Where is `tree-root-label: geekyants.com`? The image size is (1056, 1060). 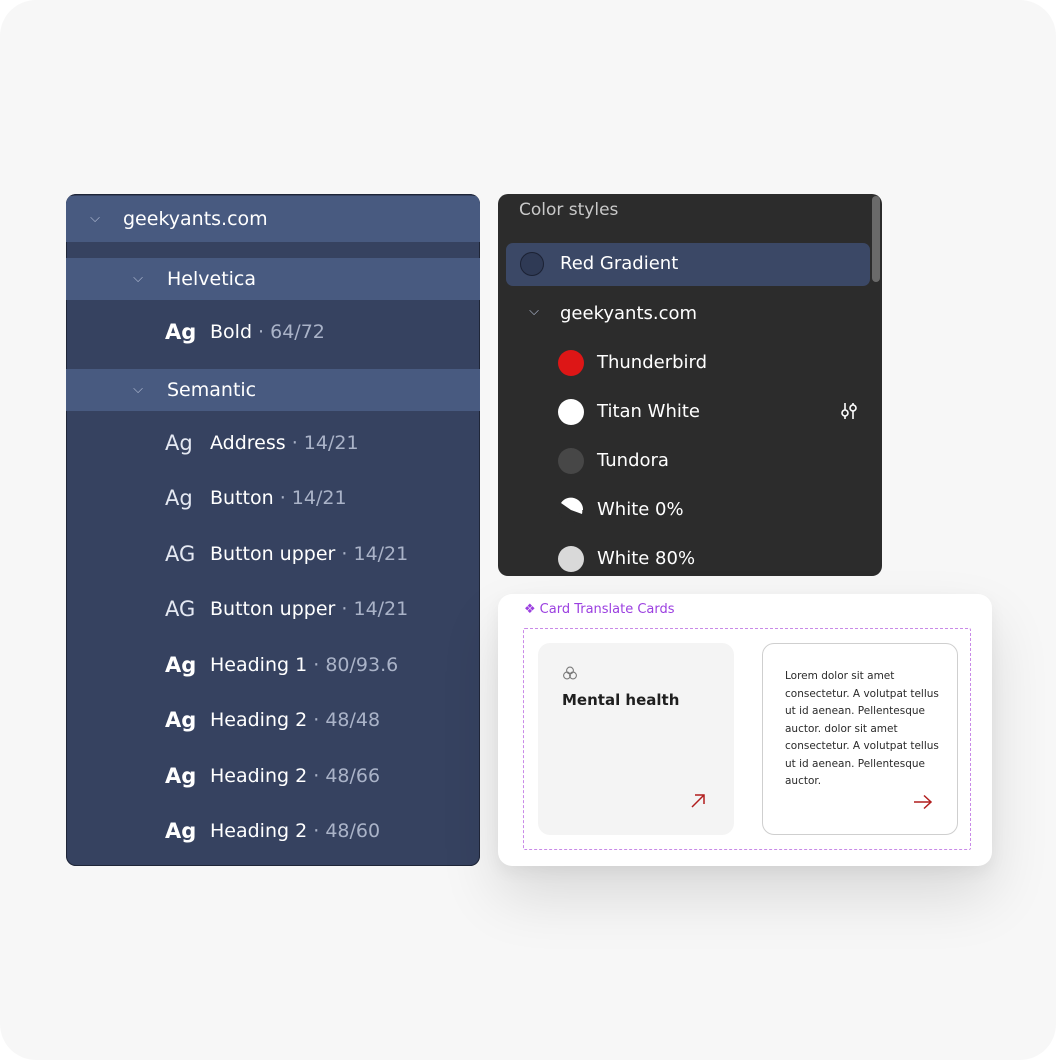
tree-root-label: geekyants.com is located at coordinates (195, 219).